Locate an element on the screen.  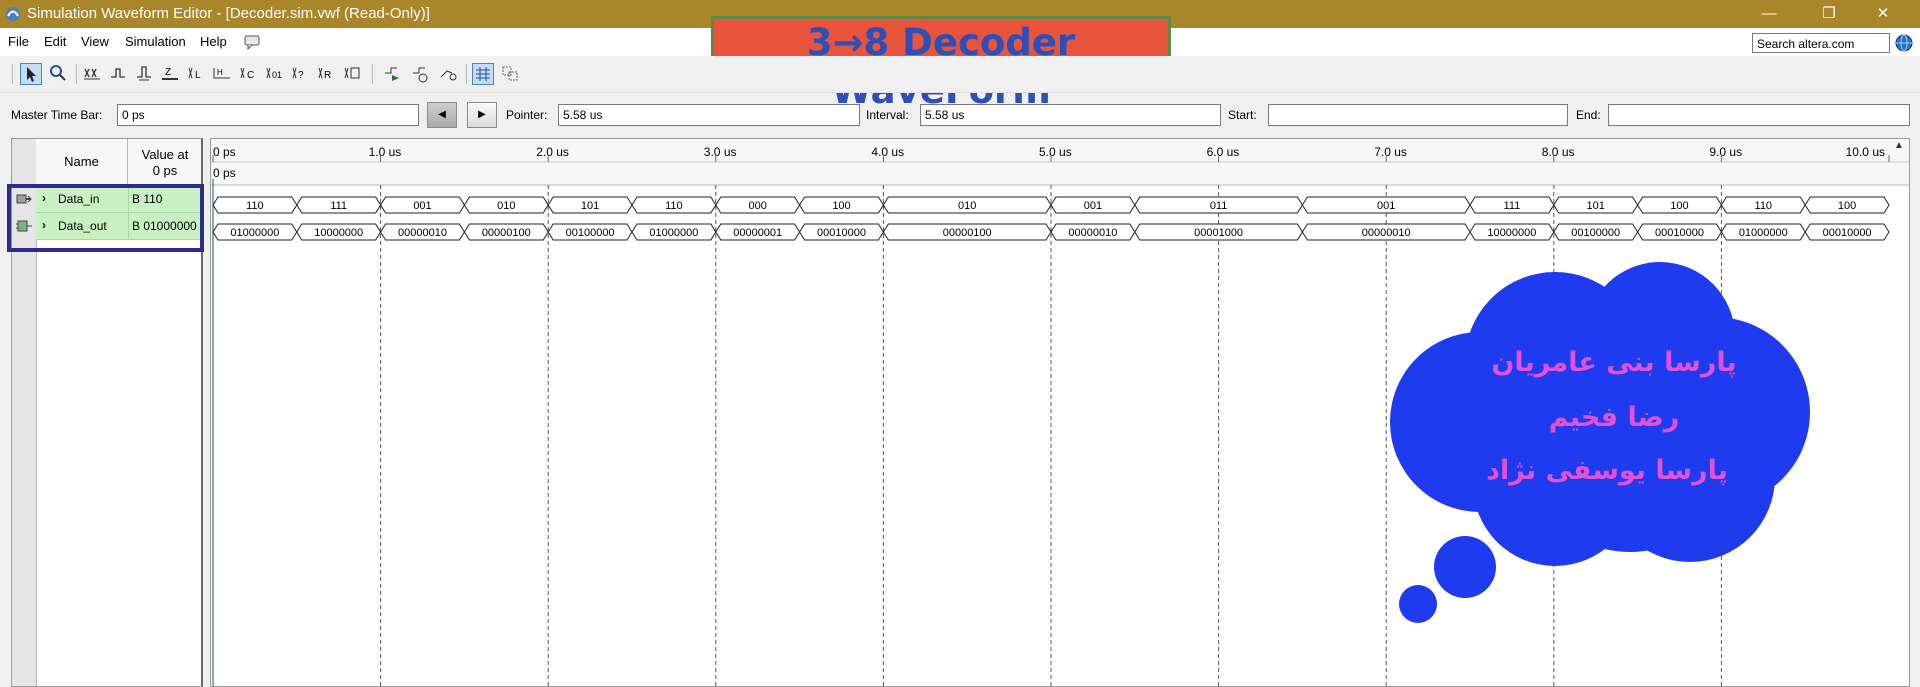
clock-icon: R is located at coordinates (324, 74).